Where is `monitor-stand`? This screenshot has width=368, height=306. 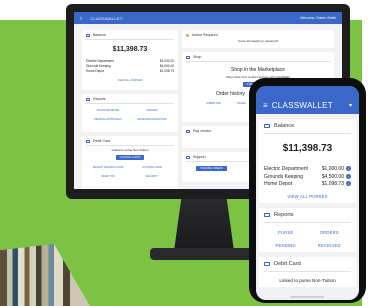
monitor-stand is located at coordinates (204, 225).